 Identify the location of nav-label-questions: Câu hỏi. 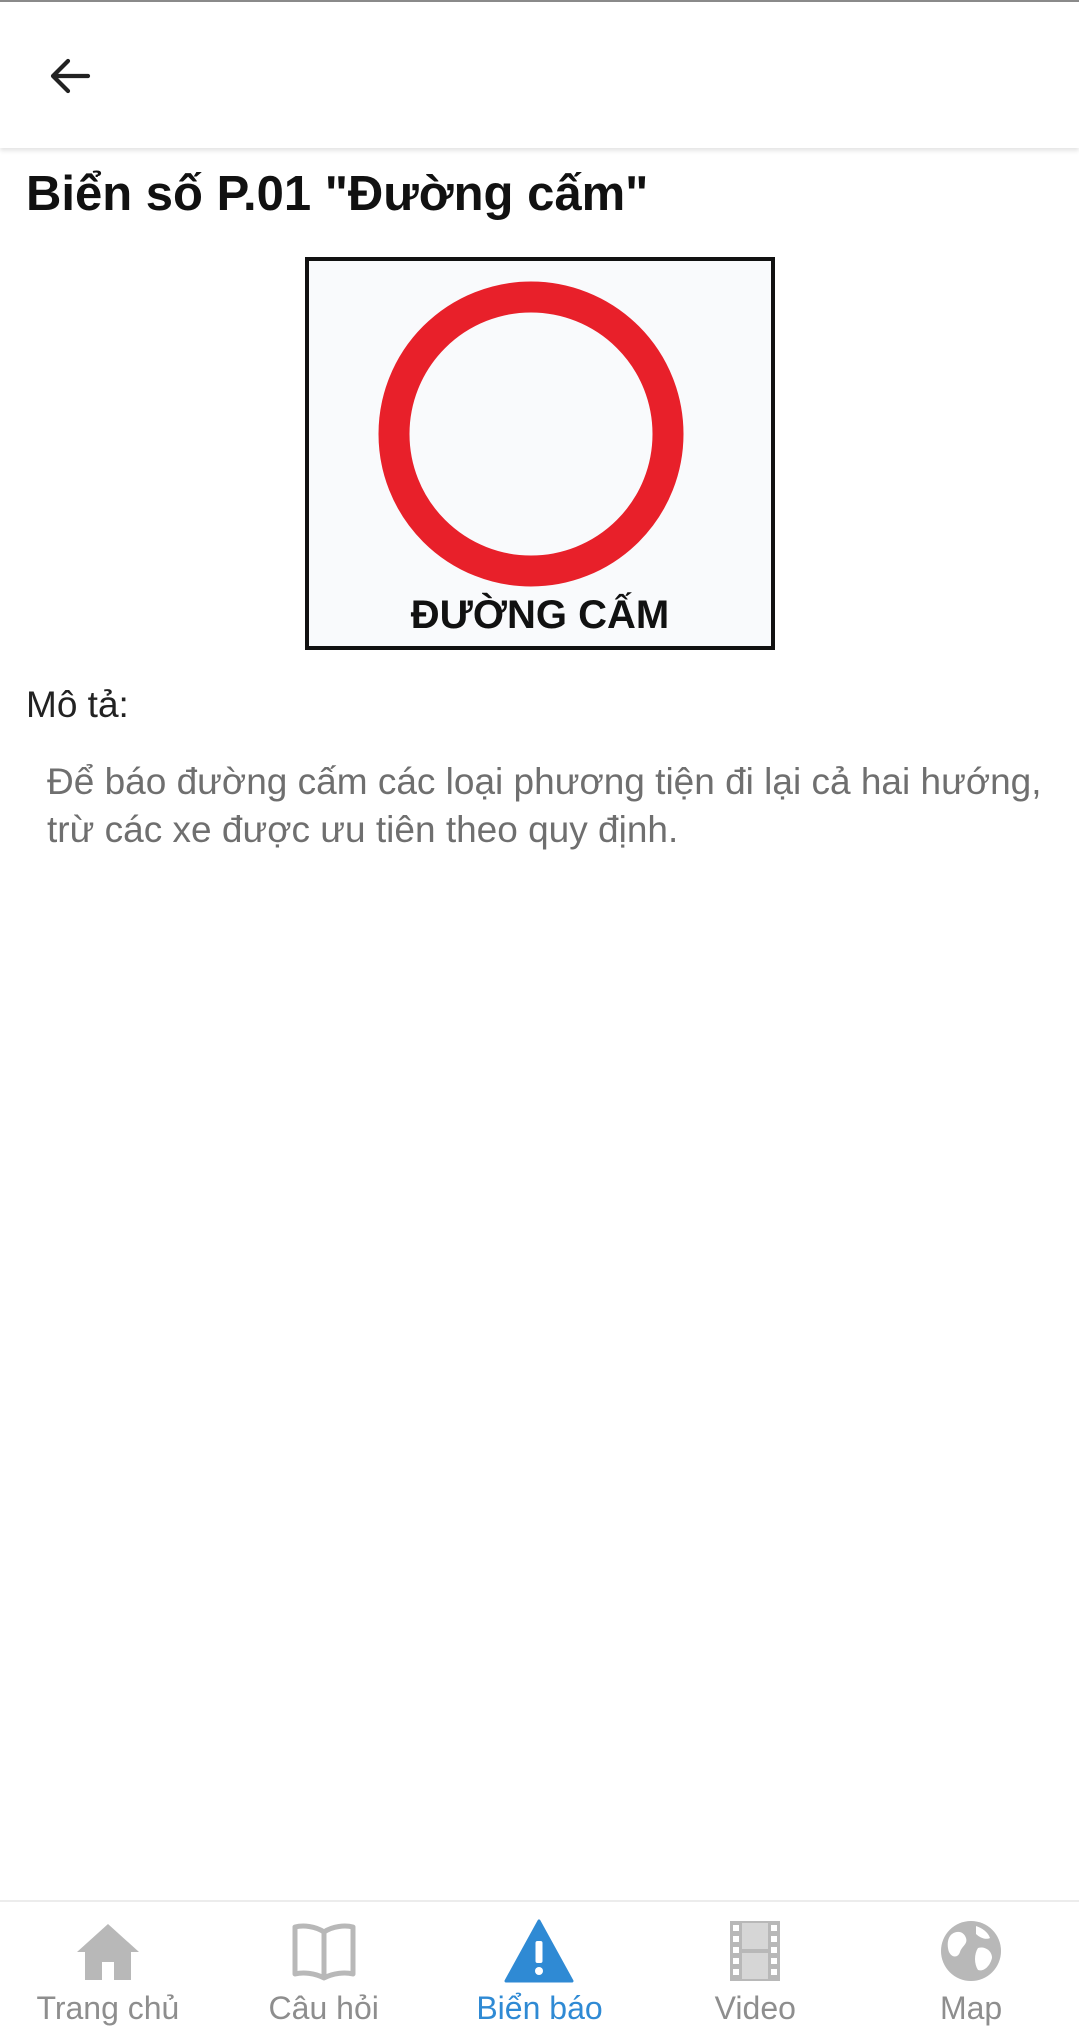
(323, 2008).